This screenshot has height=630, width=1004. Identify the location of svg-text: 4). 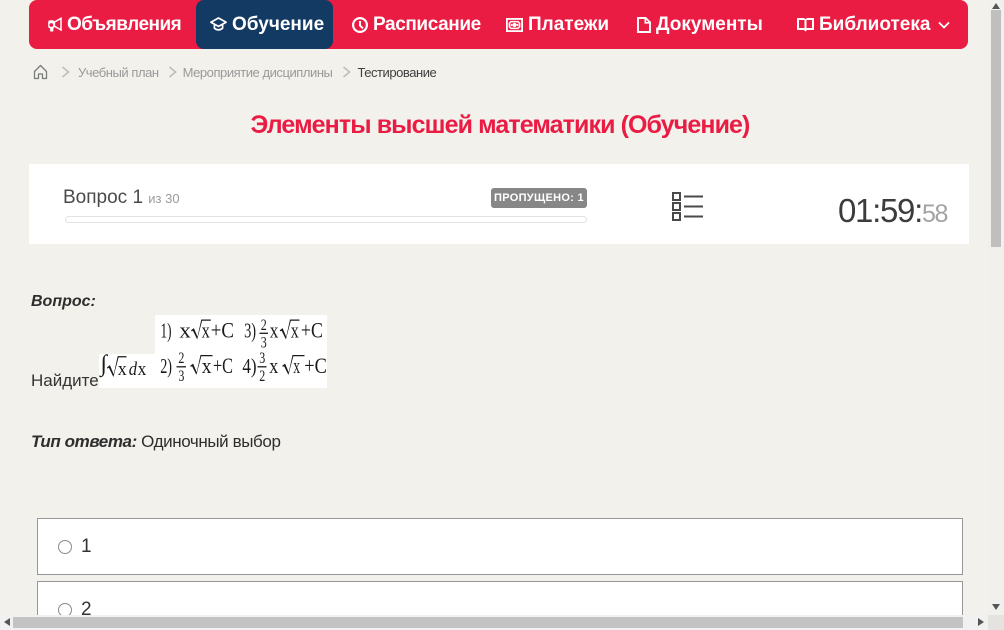
(249, 366).